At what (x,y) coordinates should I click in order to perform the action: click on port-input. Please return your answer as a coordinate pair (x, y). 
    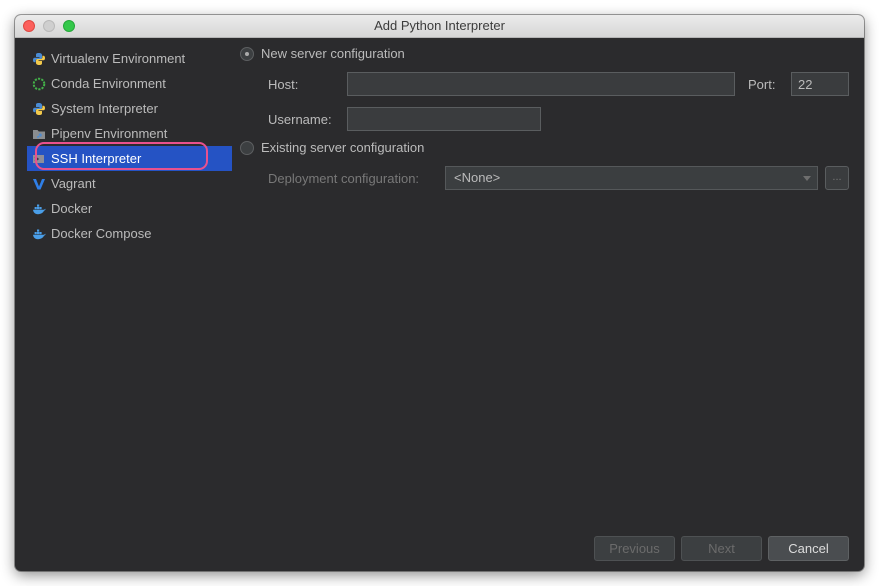
    Looking at the image, I should click on (820, 84).